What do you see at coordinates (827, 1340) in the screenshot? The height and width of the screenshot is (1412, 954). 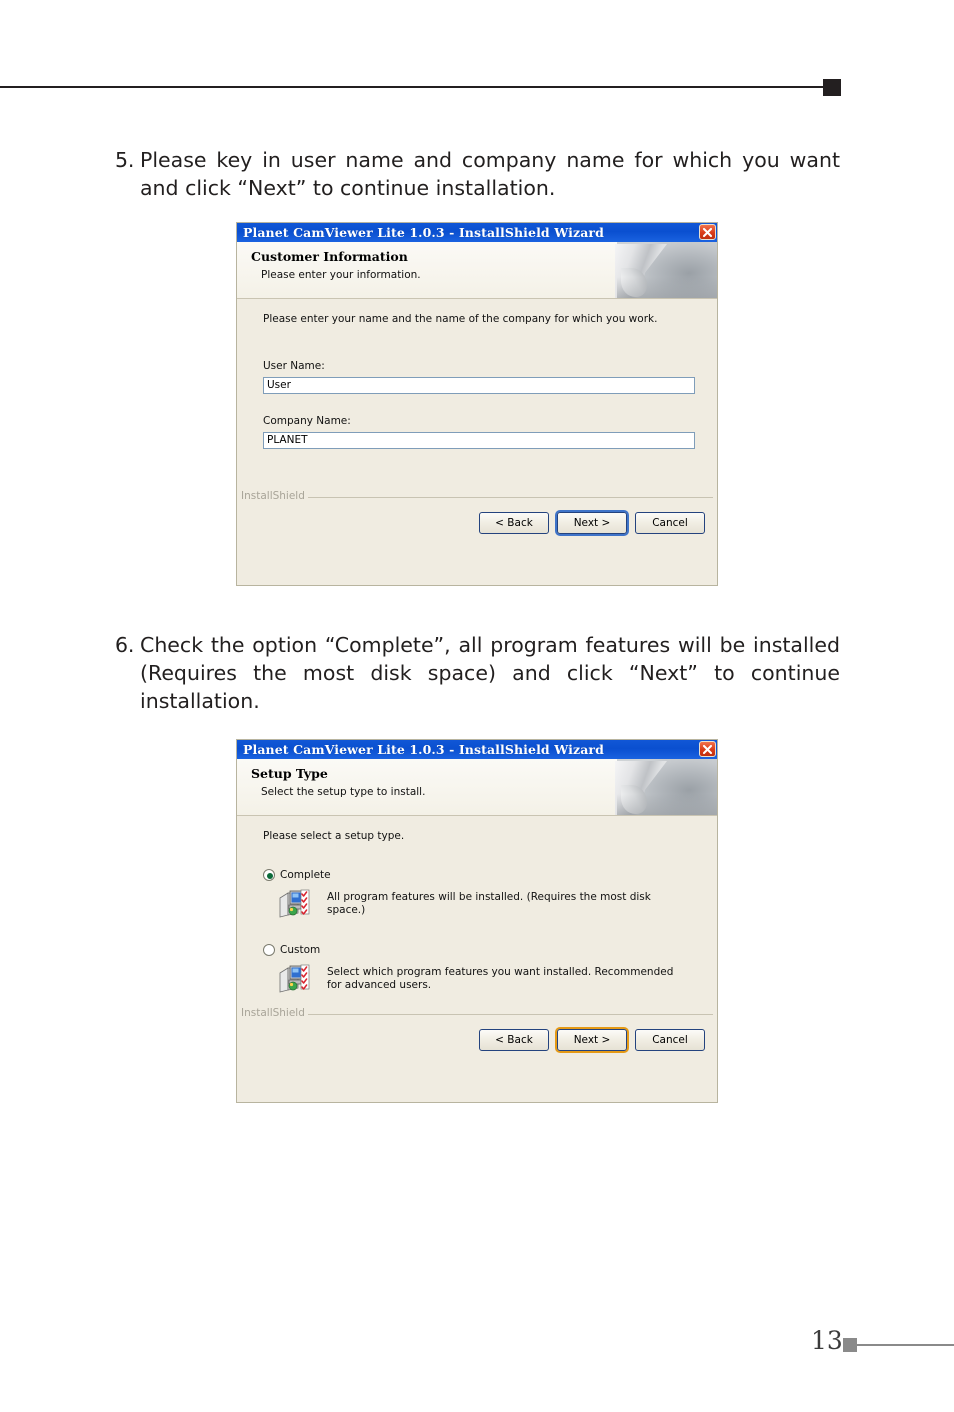 I see `page-number: 13` at bounding box center [827, 1340].